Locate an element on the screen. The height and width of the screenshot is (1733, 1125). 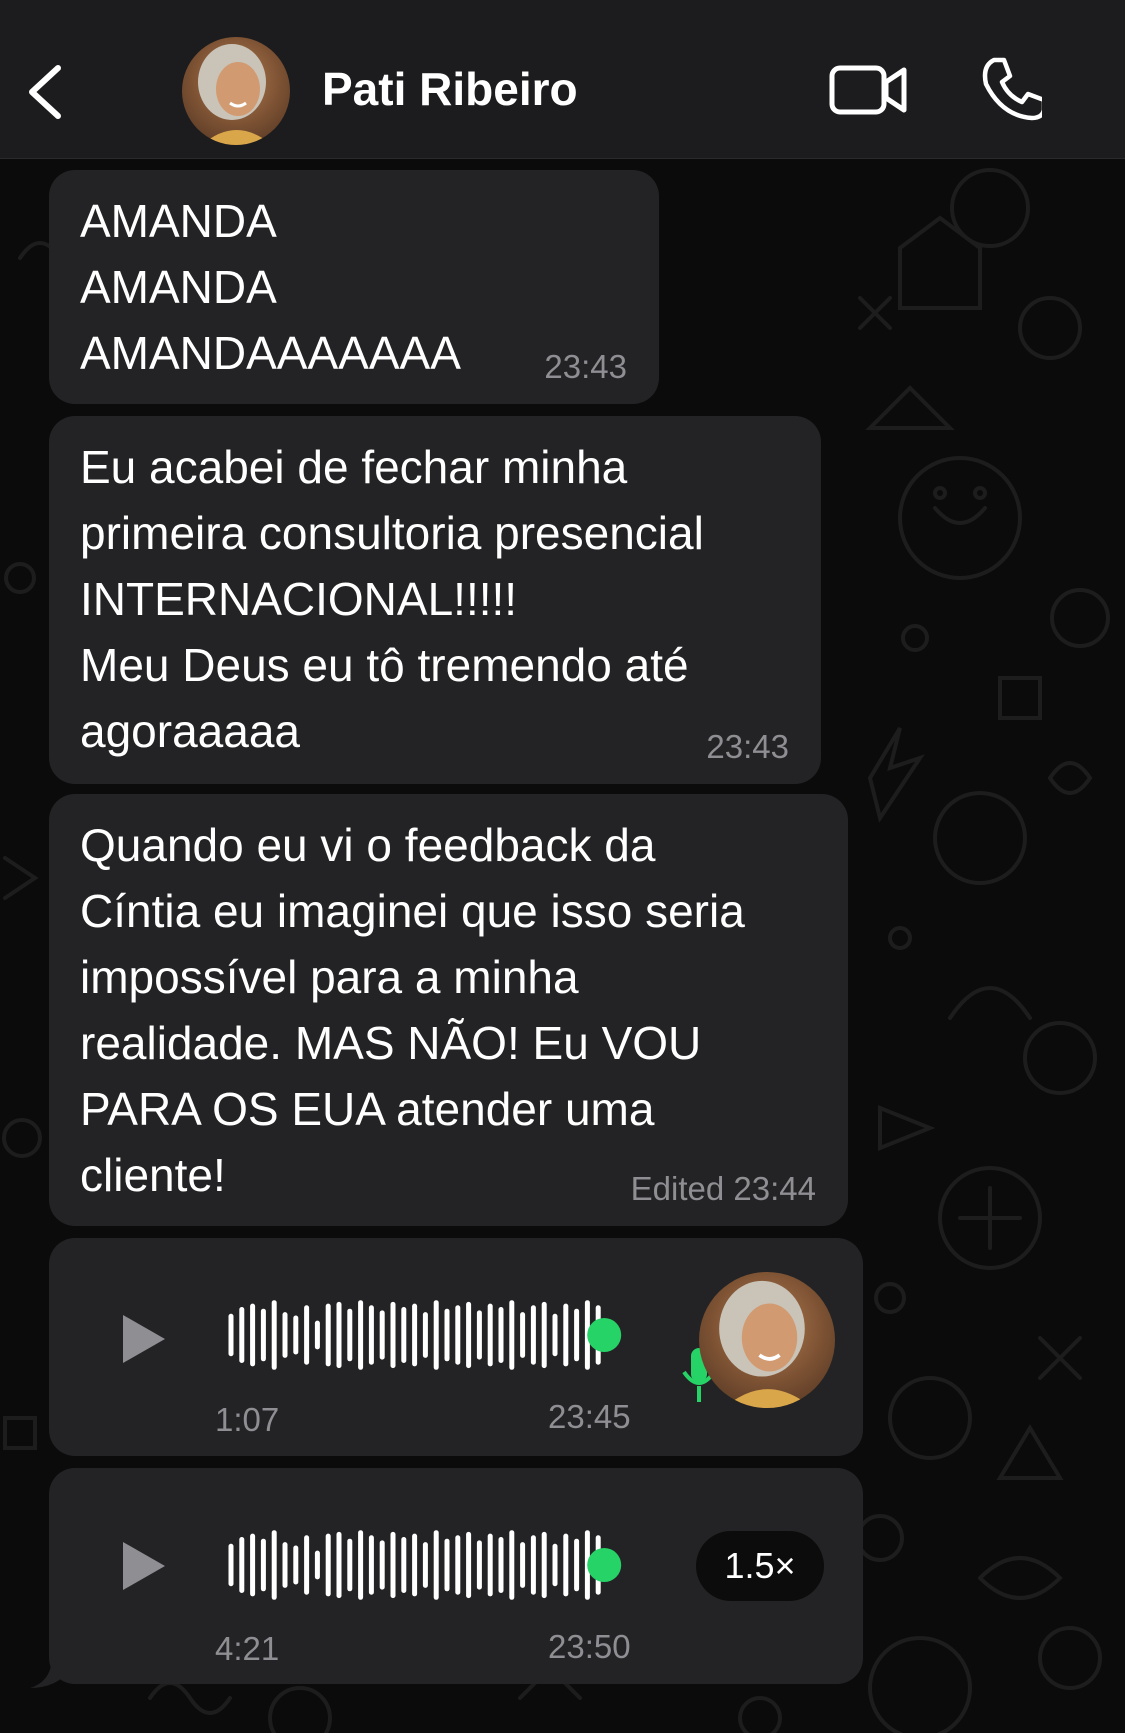
contact-avatar is located at coordinates (236, 91).